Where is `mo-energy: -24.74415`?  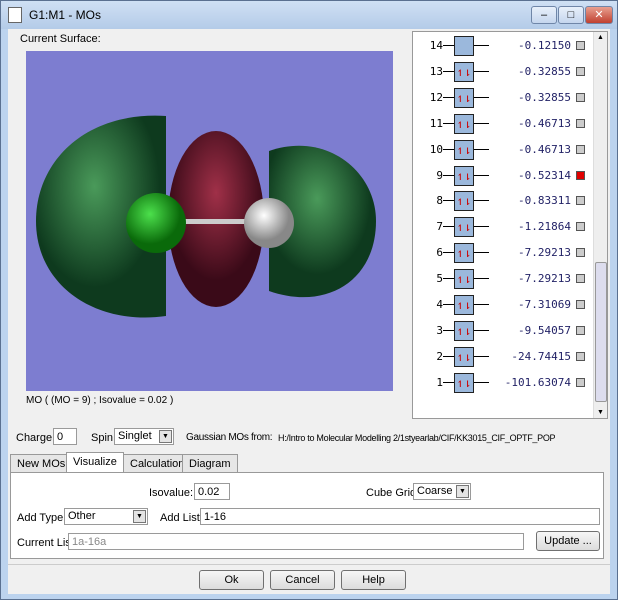 mo-energy: -24.74415 is located at coordinates (541, 356).